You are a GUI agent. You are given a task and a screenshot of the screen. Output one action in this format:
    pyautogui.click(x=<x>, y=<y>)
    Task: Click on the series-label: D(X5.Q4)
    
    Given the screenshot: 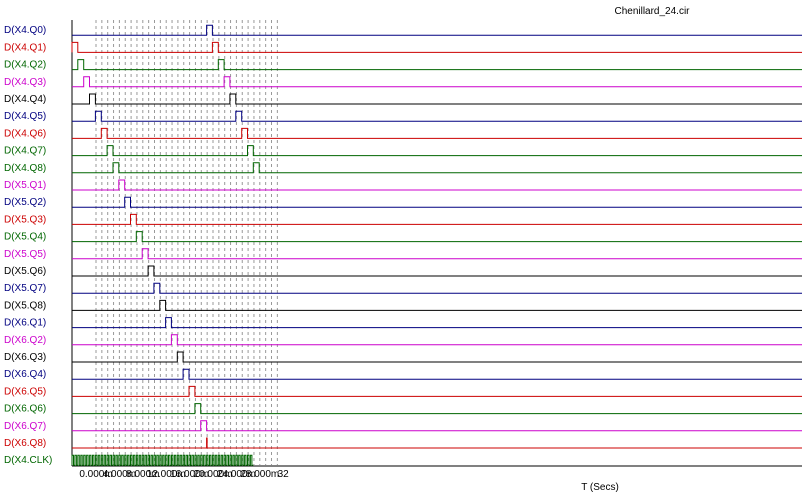 What is the action you would take?
    pyautogui.click(x=25, y=237)
    